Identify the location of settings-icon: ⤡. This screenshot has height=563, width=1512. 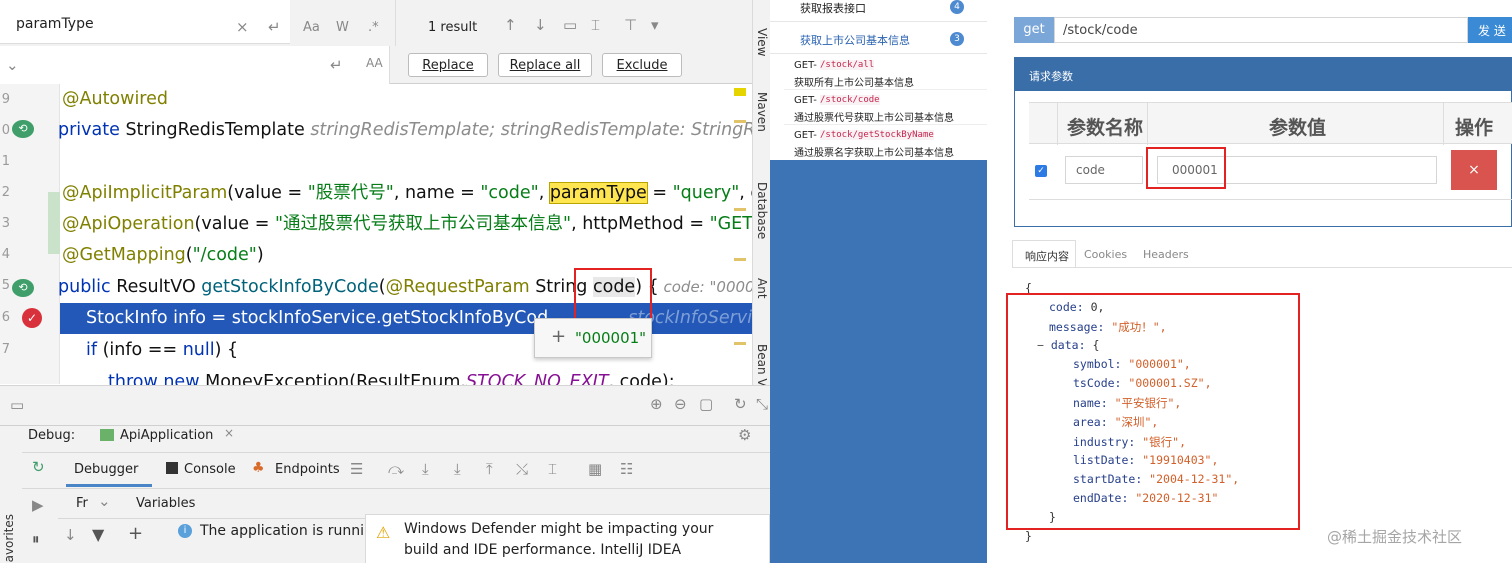
(762, 404).